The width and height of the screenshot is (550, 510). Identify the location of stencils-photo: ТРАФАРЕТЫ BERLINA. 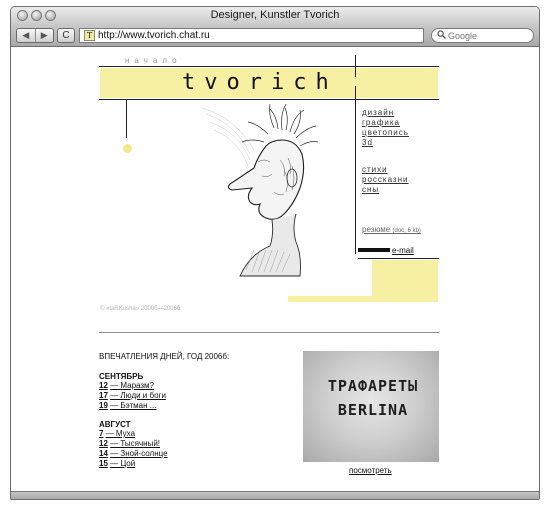
(371, 406).